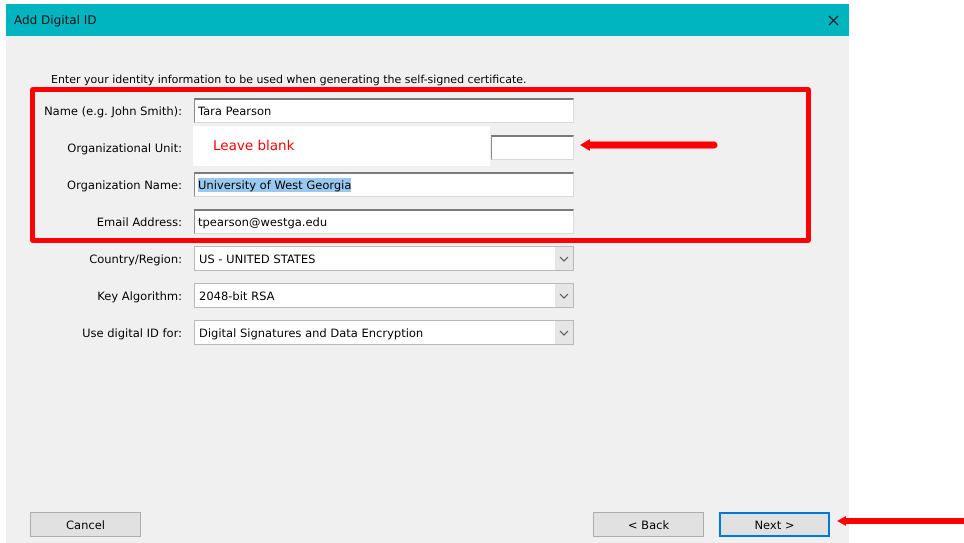  I want to click on dropdown: Digital Signatures and Data Encryption, so click(384, 332).